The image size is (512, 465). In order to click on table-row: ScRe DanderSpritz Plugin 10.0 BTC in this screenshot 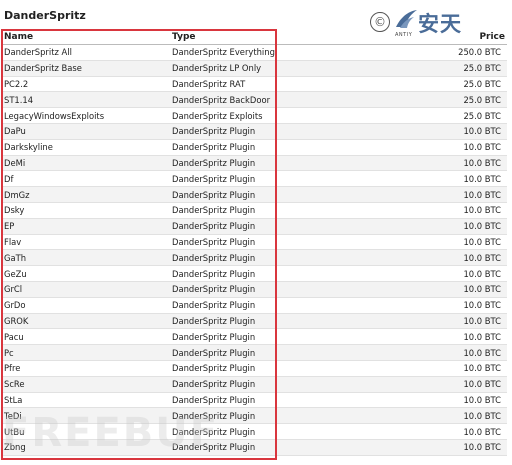, I will do `click(254, 384)`.